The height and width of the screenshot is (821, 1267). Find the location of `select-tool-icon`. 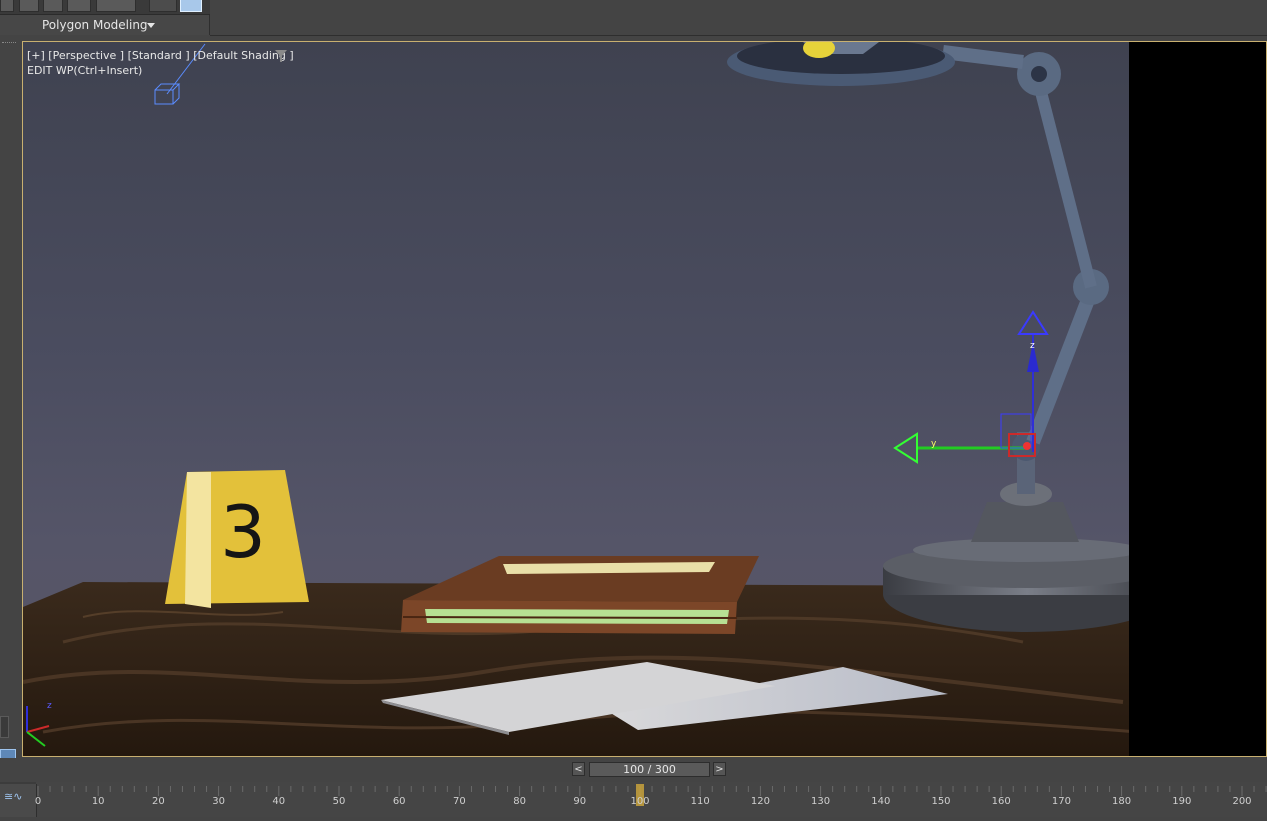

select-tool-icon is located at coordinates (7, 6).